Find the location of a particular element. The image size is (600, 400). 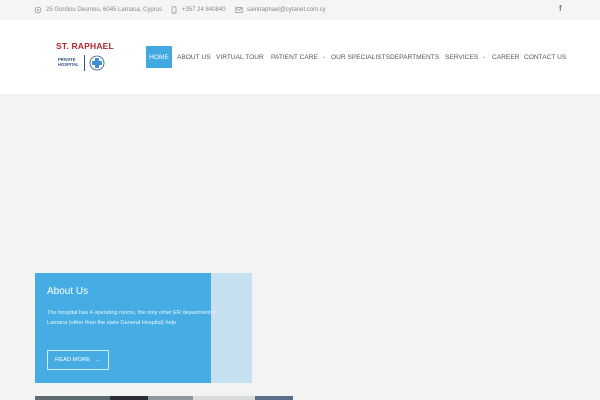

nav-contact-us: CONTACT US is located at coordinates (545, 57).